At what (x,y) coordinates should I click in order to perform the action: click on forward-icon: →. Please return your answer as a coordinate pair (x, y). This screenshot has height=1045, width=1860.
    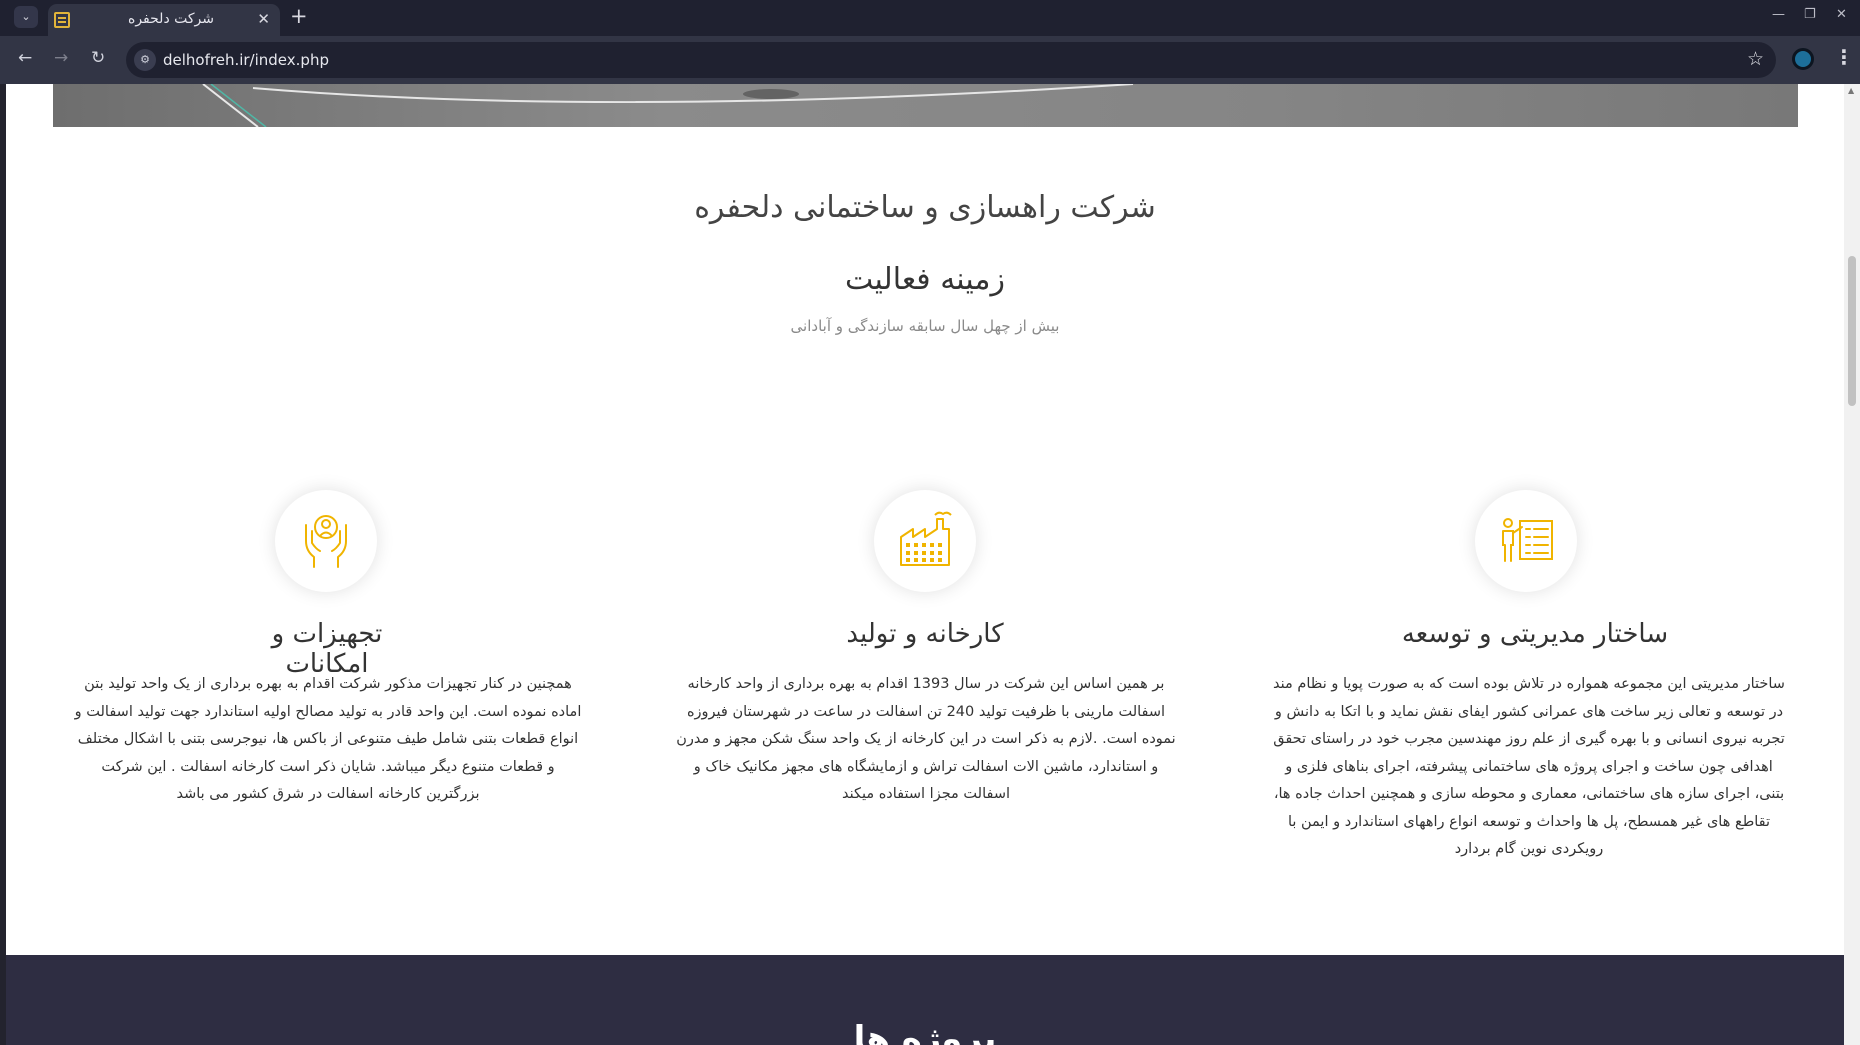
    Looking at the image, I should click on (61, 58).